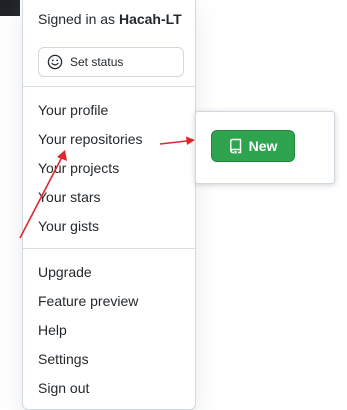 The height and width of the screenshot is (410, 347). What do you see at coordinates (77, 19) in the screenshot?
I see `signed-in-prefix: Signed in as` at bounding box center [77, 19].